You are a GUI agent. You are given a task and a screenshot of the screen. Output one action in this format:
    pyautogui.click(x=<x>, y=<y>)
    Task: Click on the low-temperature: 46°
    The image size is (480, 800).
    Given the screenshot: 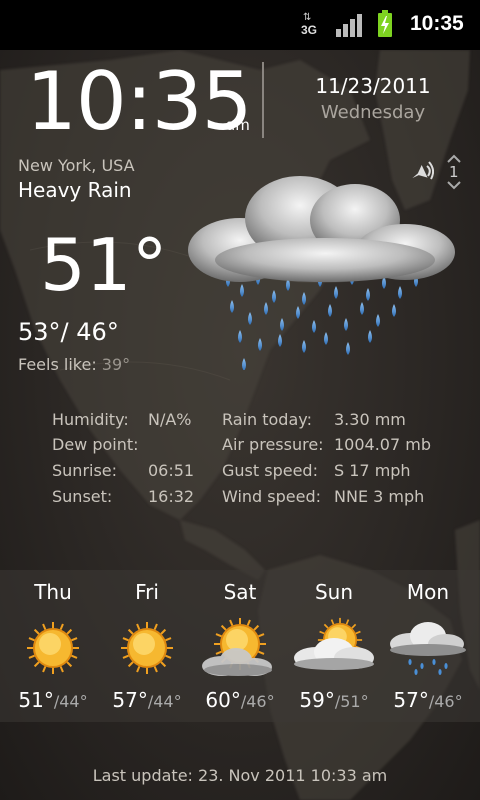 What is the action you would take?
    pyautogui.click(x=97, y=332)
    